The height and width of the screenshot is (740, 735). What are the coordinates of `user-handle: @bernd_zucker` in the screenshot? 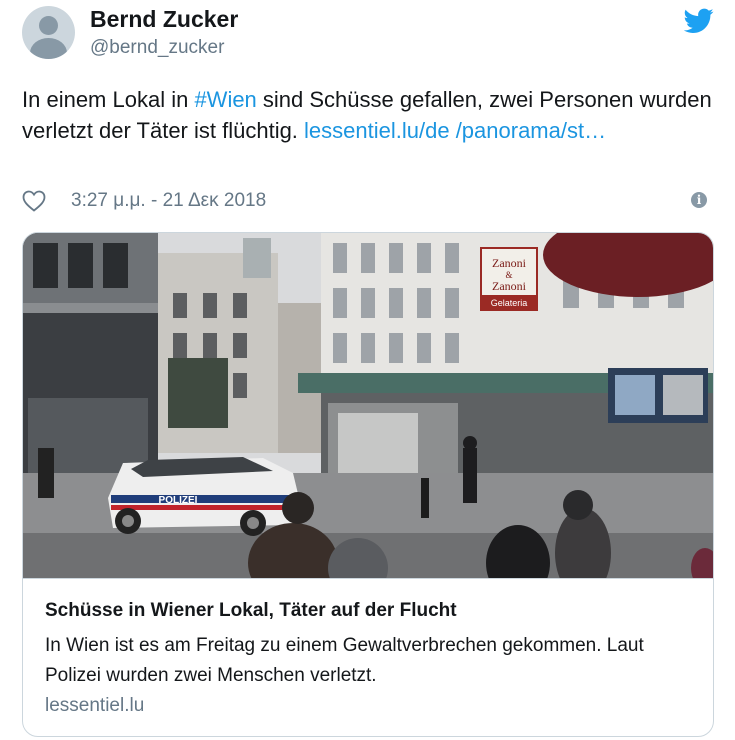 It's located at (157, 48).